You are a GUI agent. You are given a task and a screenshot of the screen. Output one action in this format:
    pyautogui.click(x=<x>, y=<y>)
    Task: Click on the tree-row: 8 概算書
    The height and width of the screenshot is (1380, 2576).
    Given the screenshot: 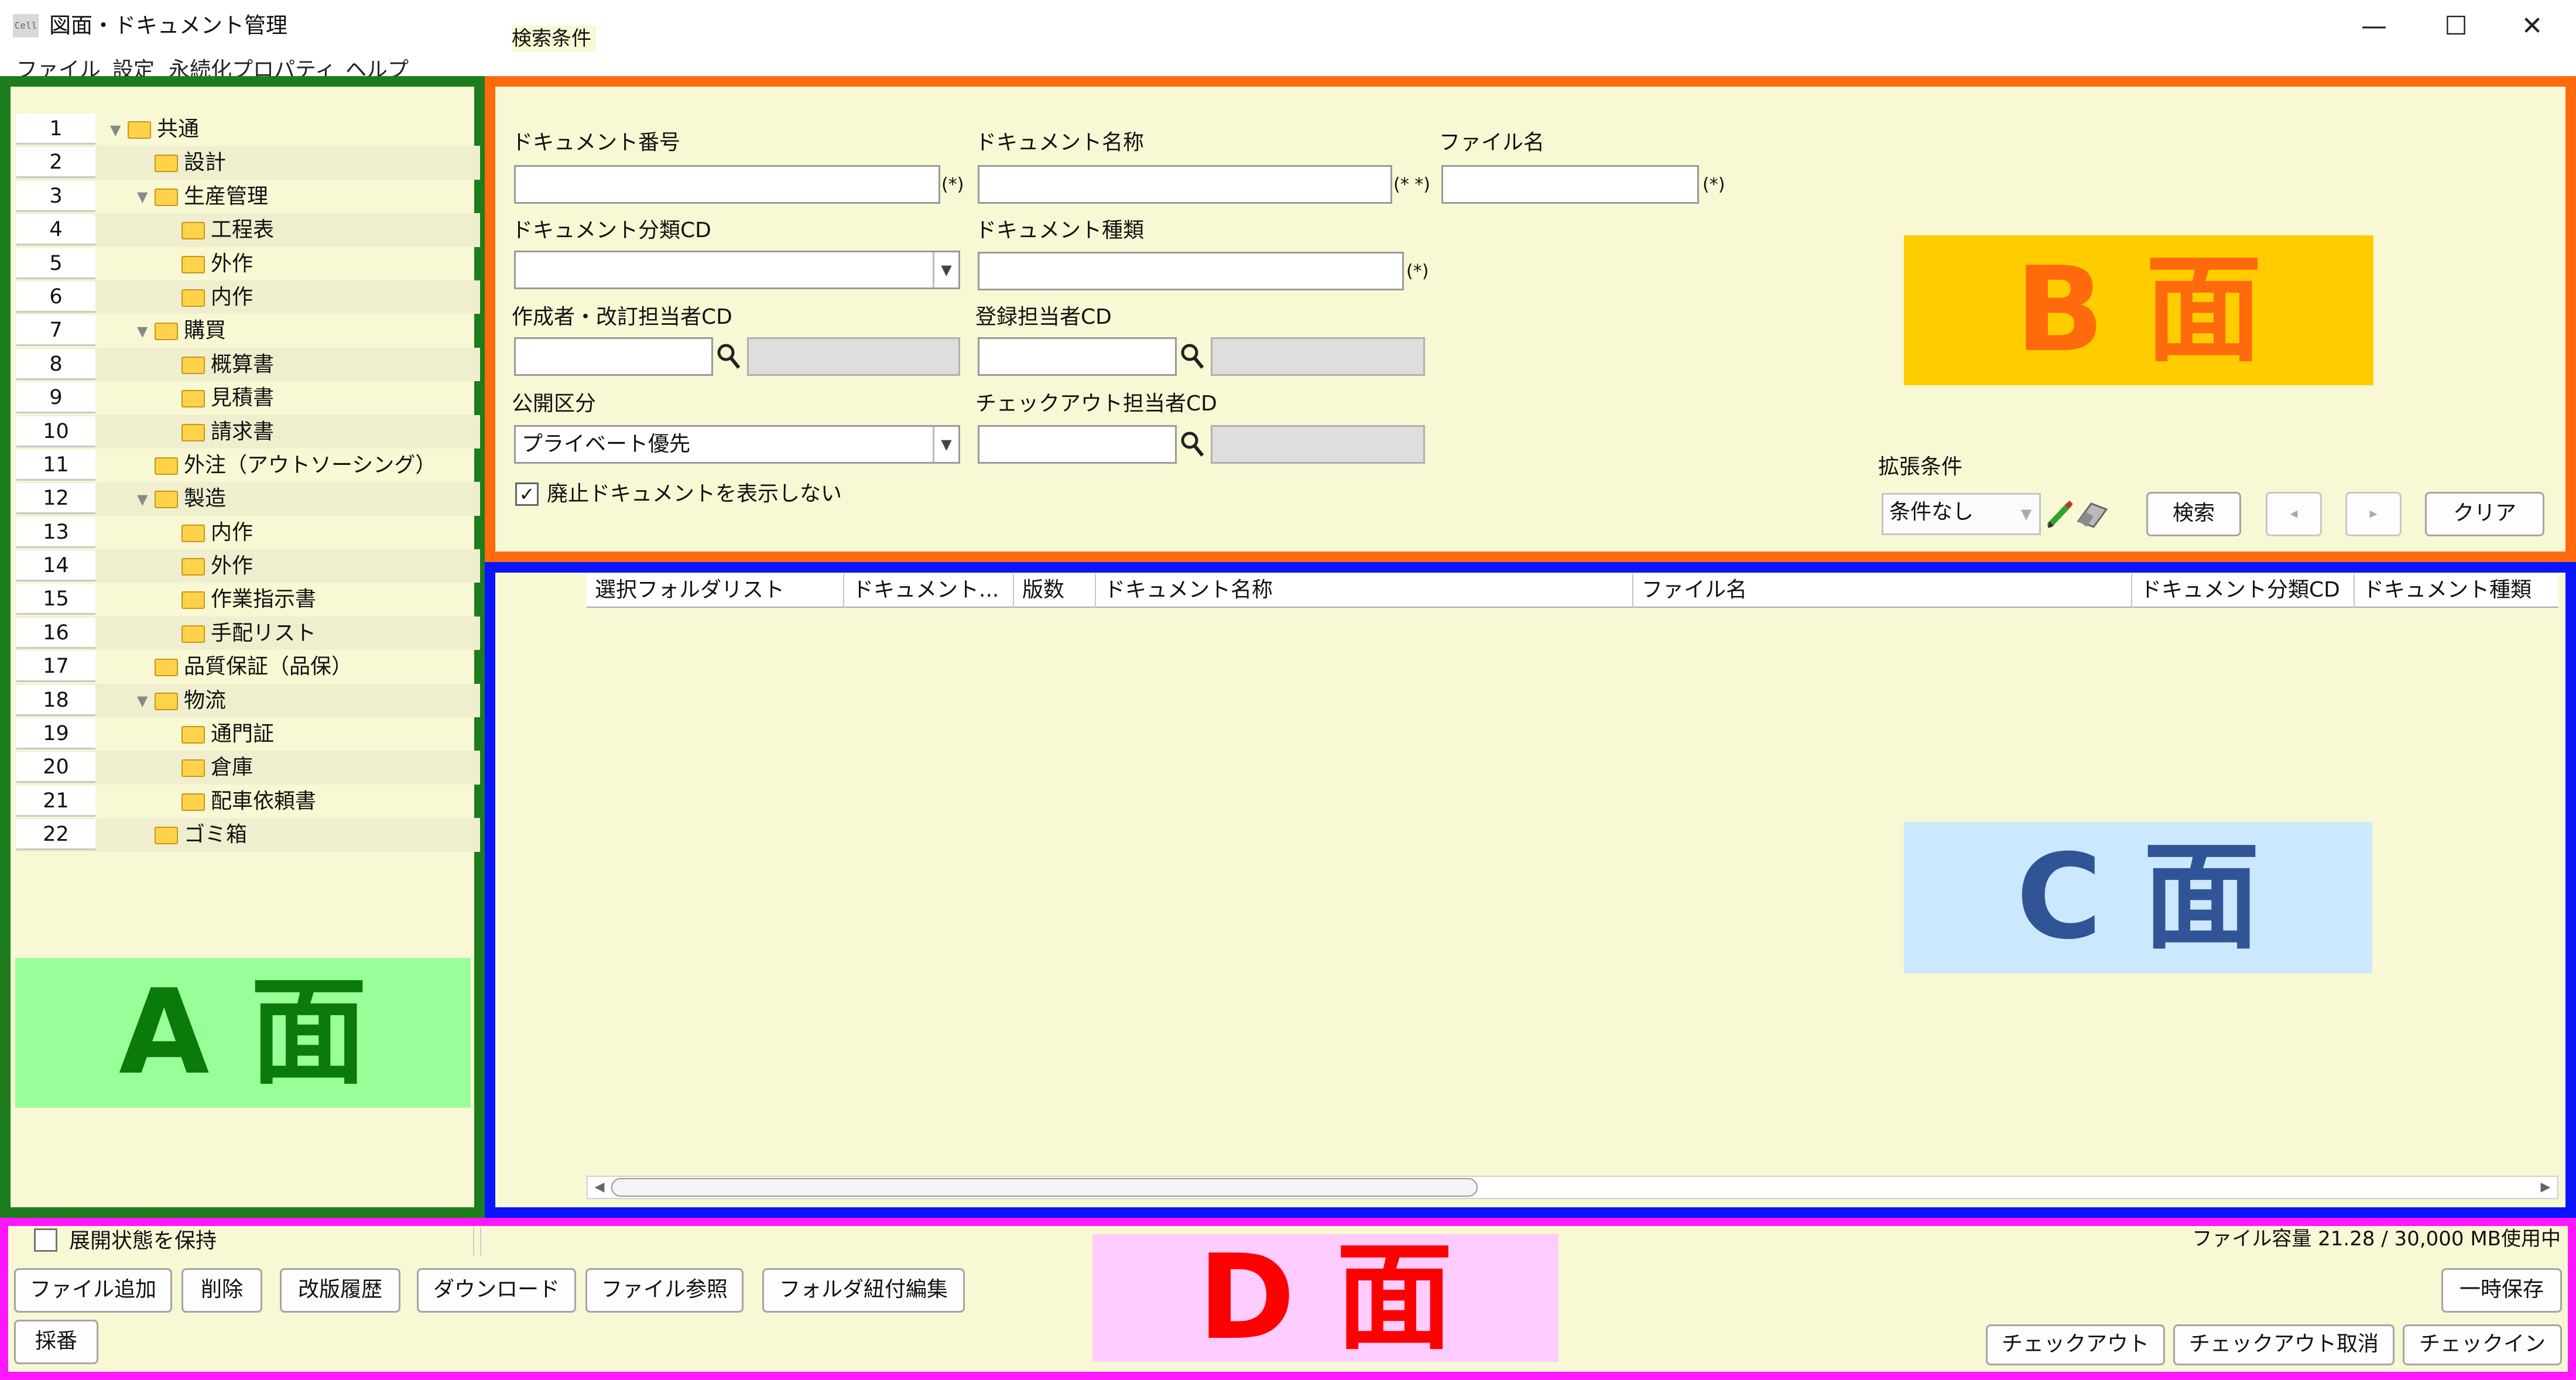 What is the action you would take?
    pyautogui.click(x=248, y=364)
    